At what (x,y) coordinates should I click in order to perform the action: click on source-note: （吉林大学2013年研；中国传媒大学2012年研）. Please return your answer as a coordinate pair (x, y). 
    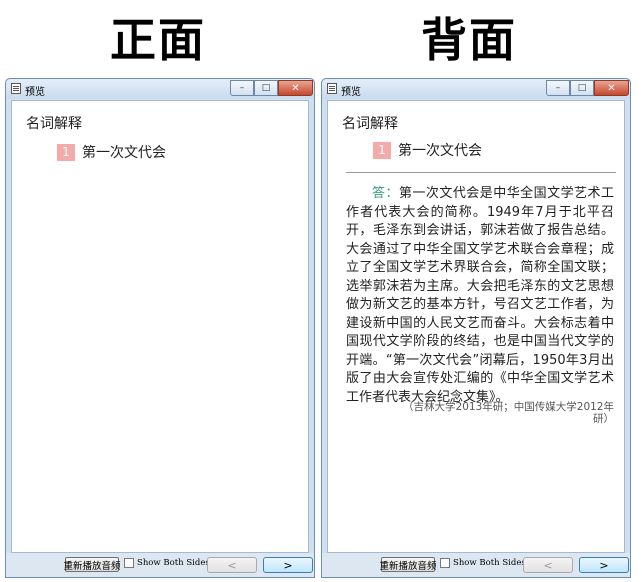
    Looking at the image, I should click on (508, 413).